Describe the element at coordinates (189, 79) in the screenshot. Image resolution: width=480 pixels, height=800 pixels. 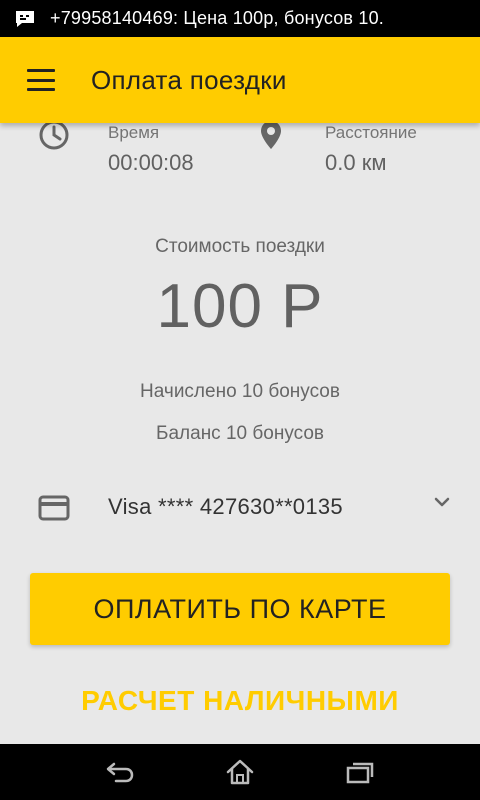
I see `page-title: Оплата поездки` at that location.